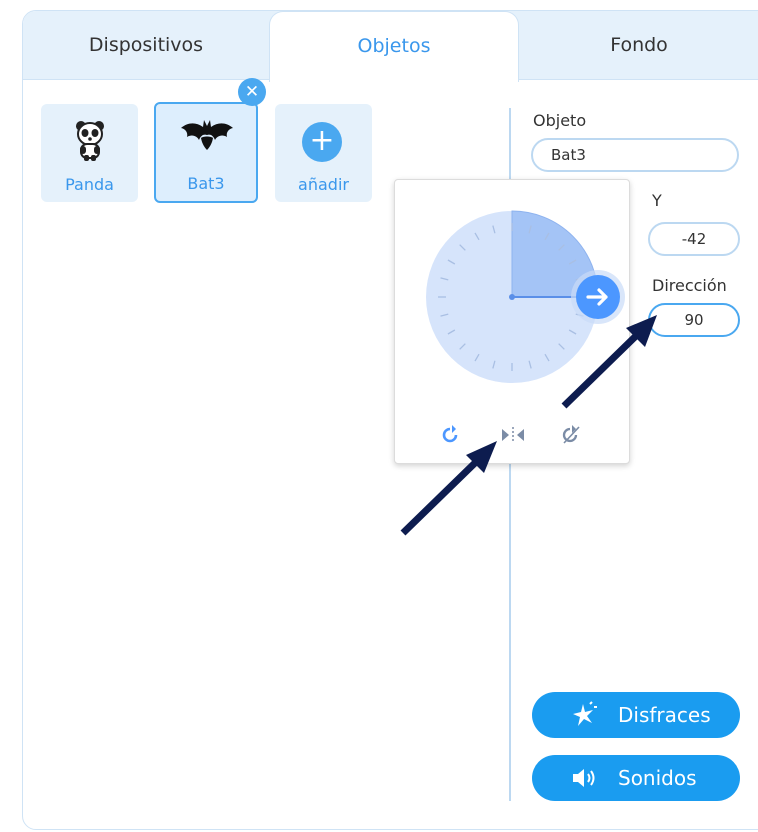  I want to click on tab-backdrop: Fondo, so click(637, 45).